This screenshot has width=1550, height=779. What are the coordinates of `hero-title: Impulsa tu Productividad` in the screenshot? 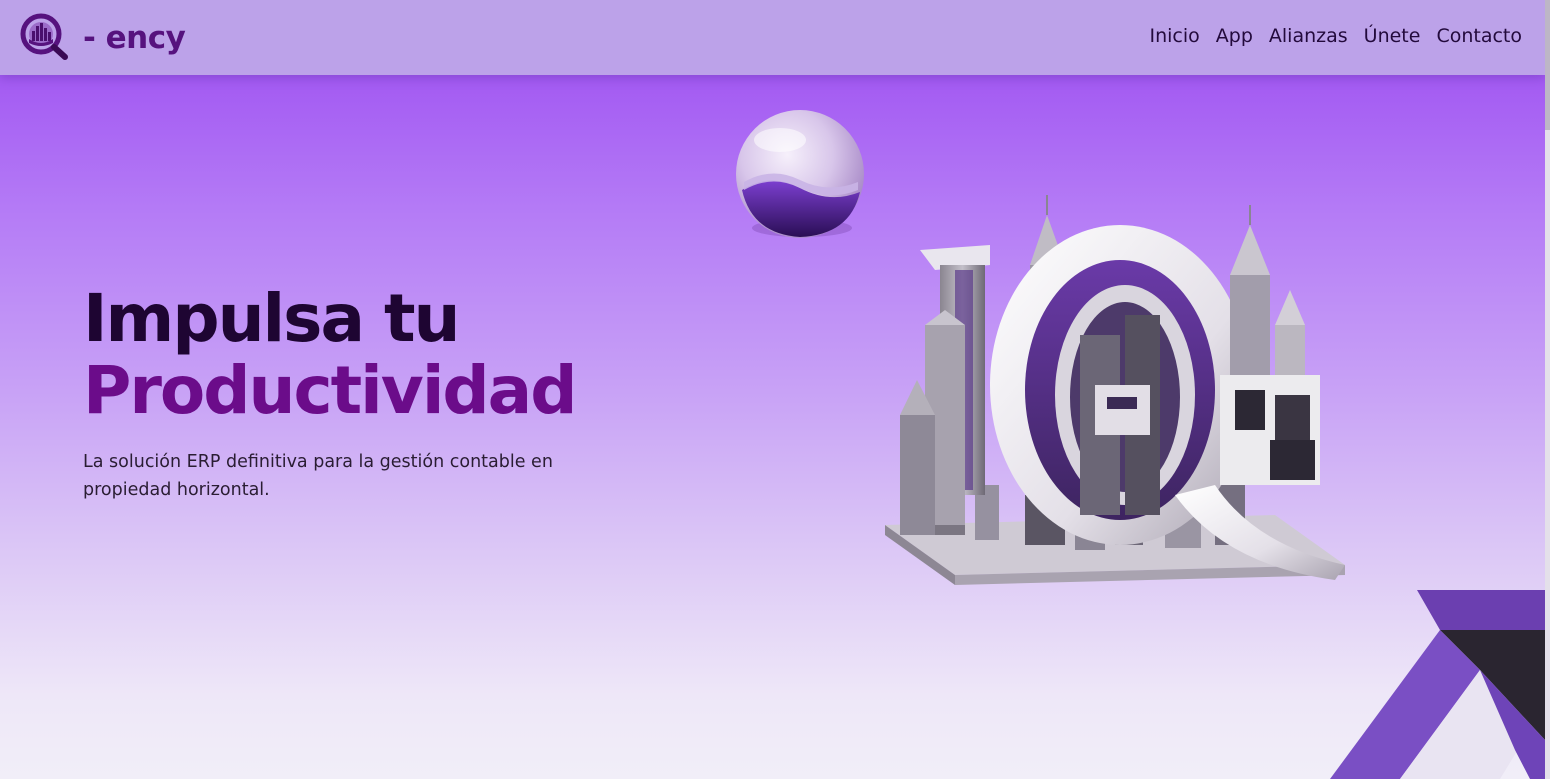 It's located at (330, 354).